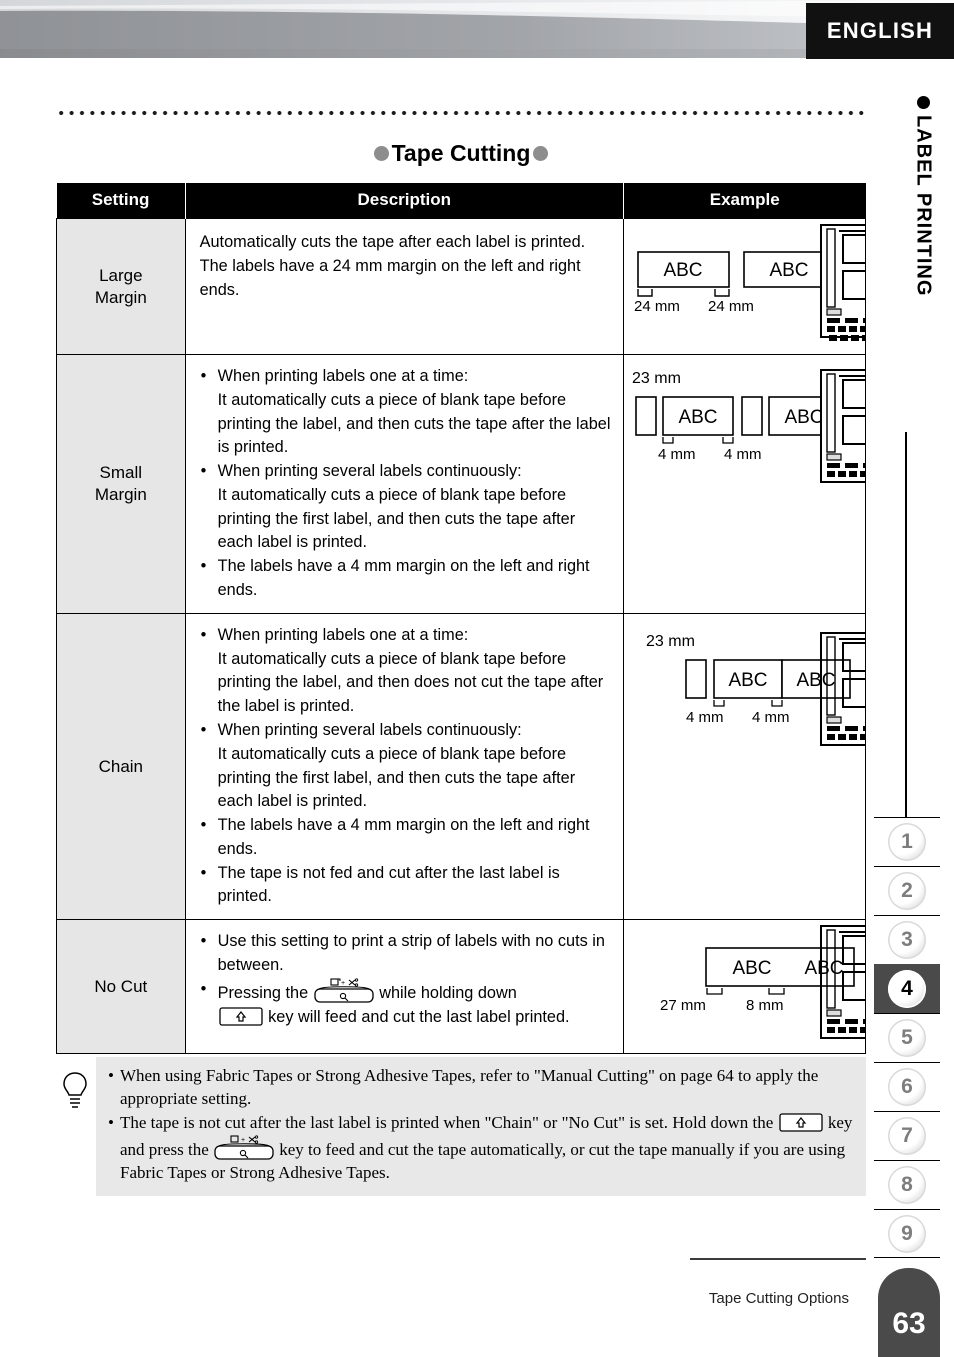 Image resolution: width=954 pixels, height=1357 pixels. What do you see at coordinates (748, 426) in the screenshot?
I see `example-illustration-small-margin: 23 mm ABC ABC 4 mm 4 mm` at bounding box center [748, 426].